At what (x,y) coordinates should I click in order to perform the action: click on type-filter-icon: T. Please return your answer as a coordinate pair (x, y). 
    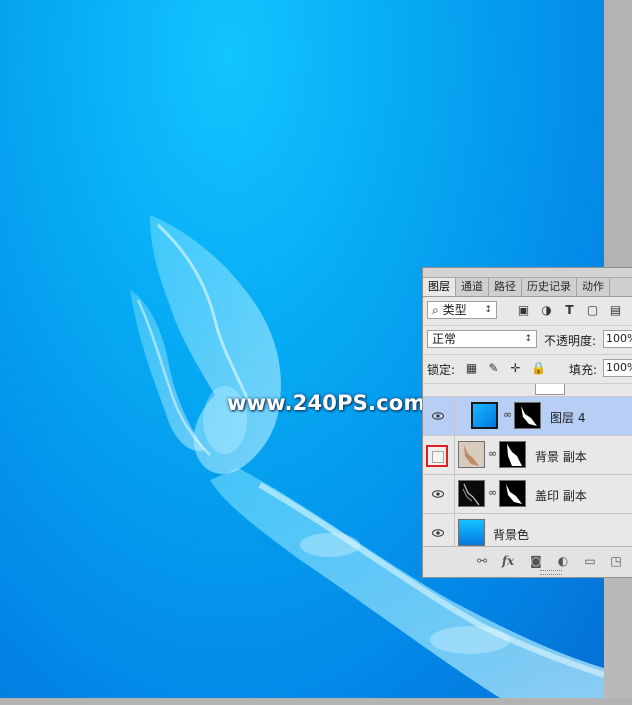
    Looking at the image, I should click on (569, 310).